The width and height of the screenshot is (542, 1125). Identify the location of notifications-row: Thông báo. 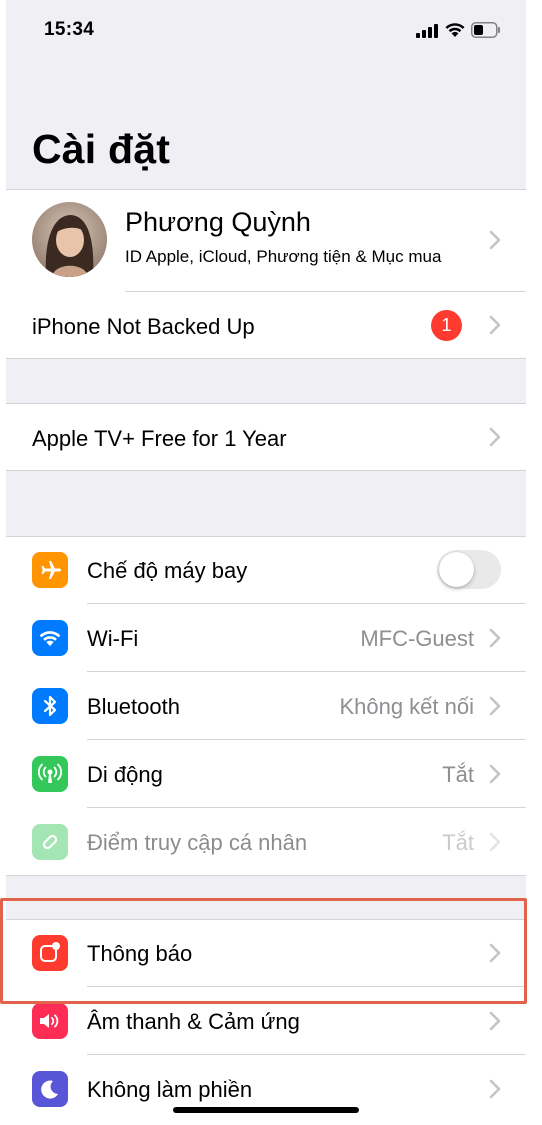
(266, 953).